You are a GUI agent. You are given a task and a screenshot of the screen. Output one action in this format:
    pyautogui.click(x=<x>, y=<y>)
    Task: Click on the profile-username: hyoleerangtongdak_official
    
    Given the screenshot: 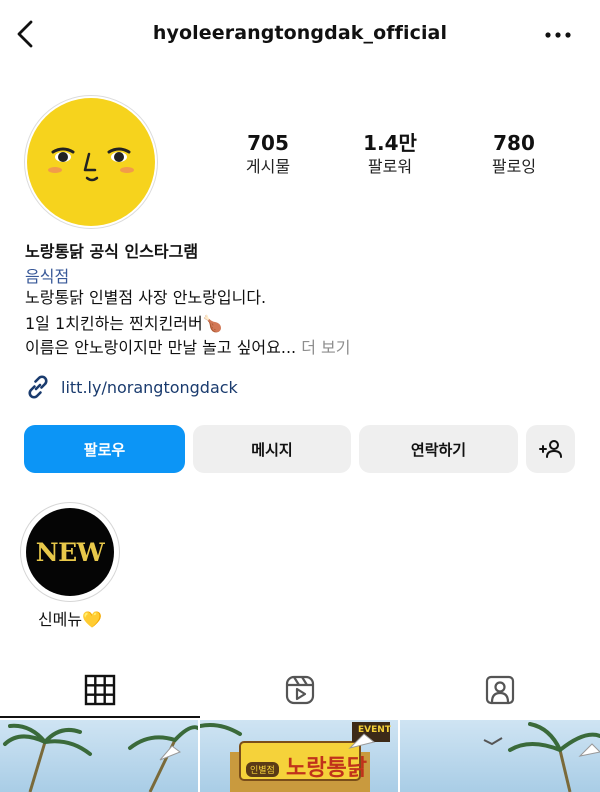 What is the action you would take?
    pyautogui.click(x=300, y=33)
    